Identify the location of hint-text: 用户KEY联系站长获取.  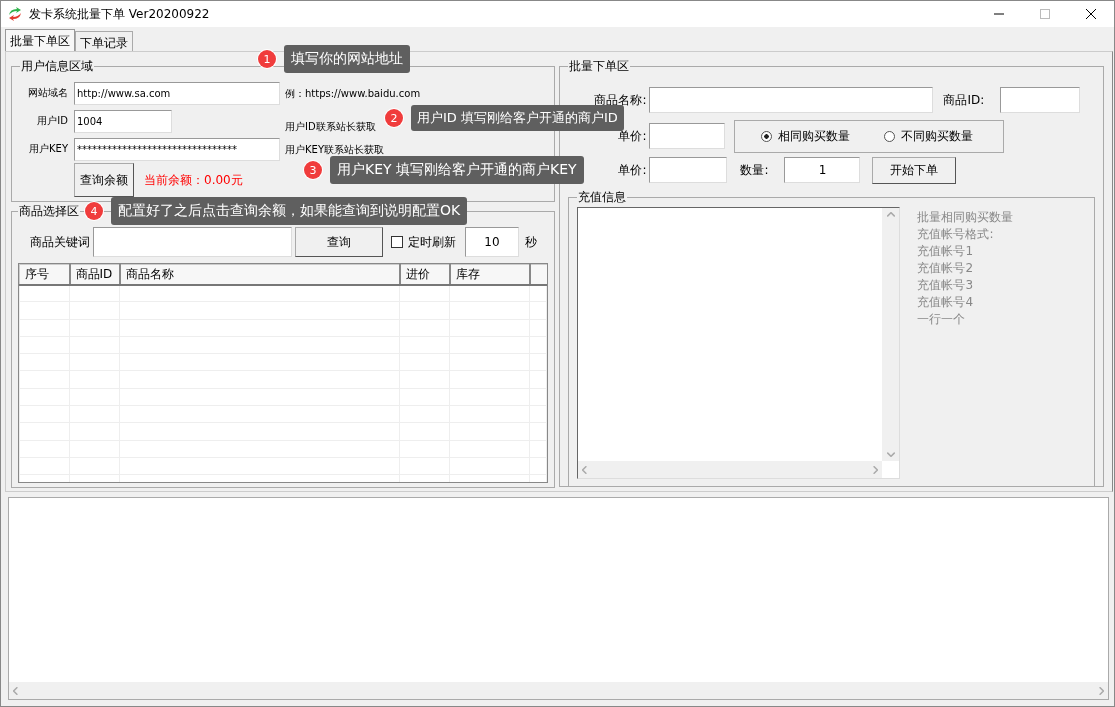
(334, 149).